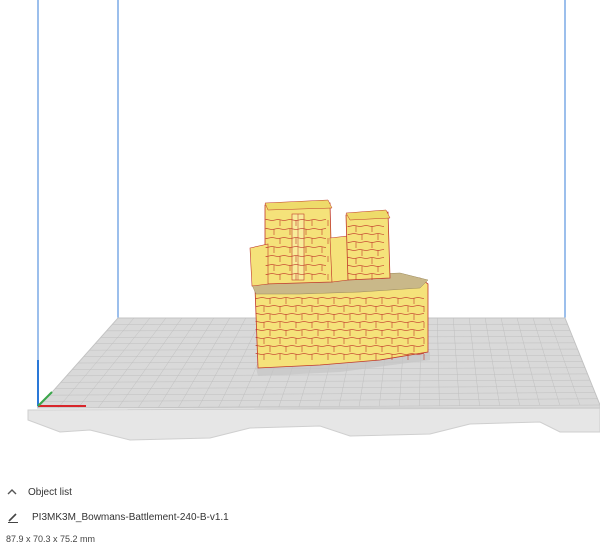  I want to click on object-list-toggle: Object list, so click(39, 492).